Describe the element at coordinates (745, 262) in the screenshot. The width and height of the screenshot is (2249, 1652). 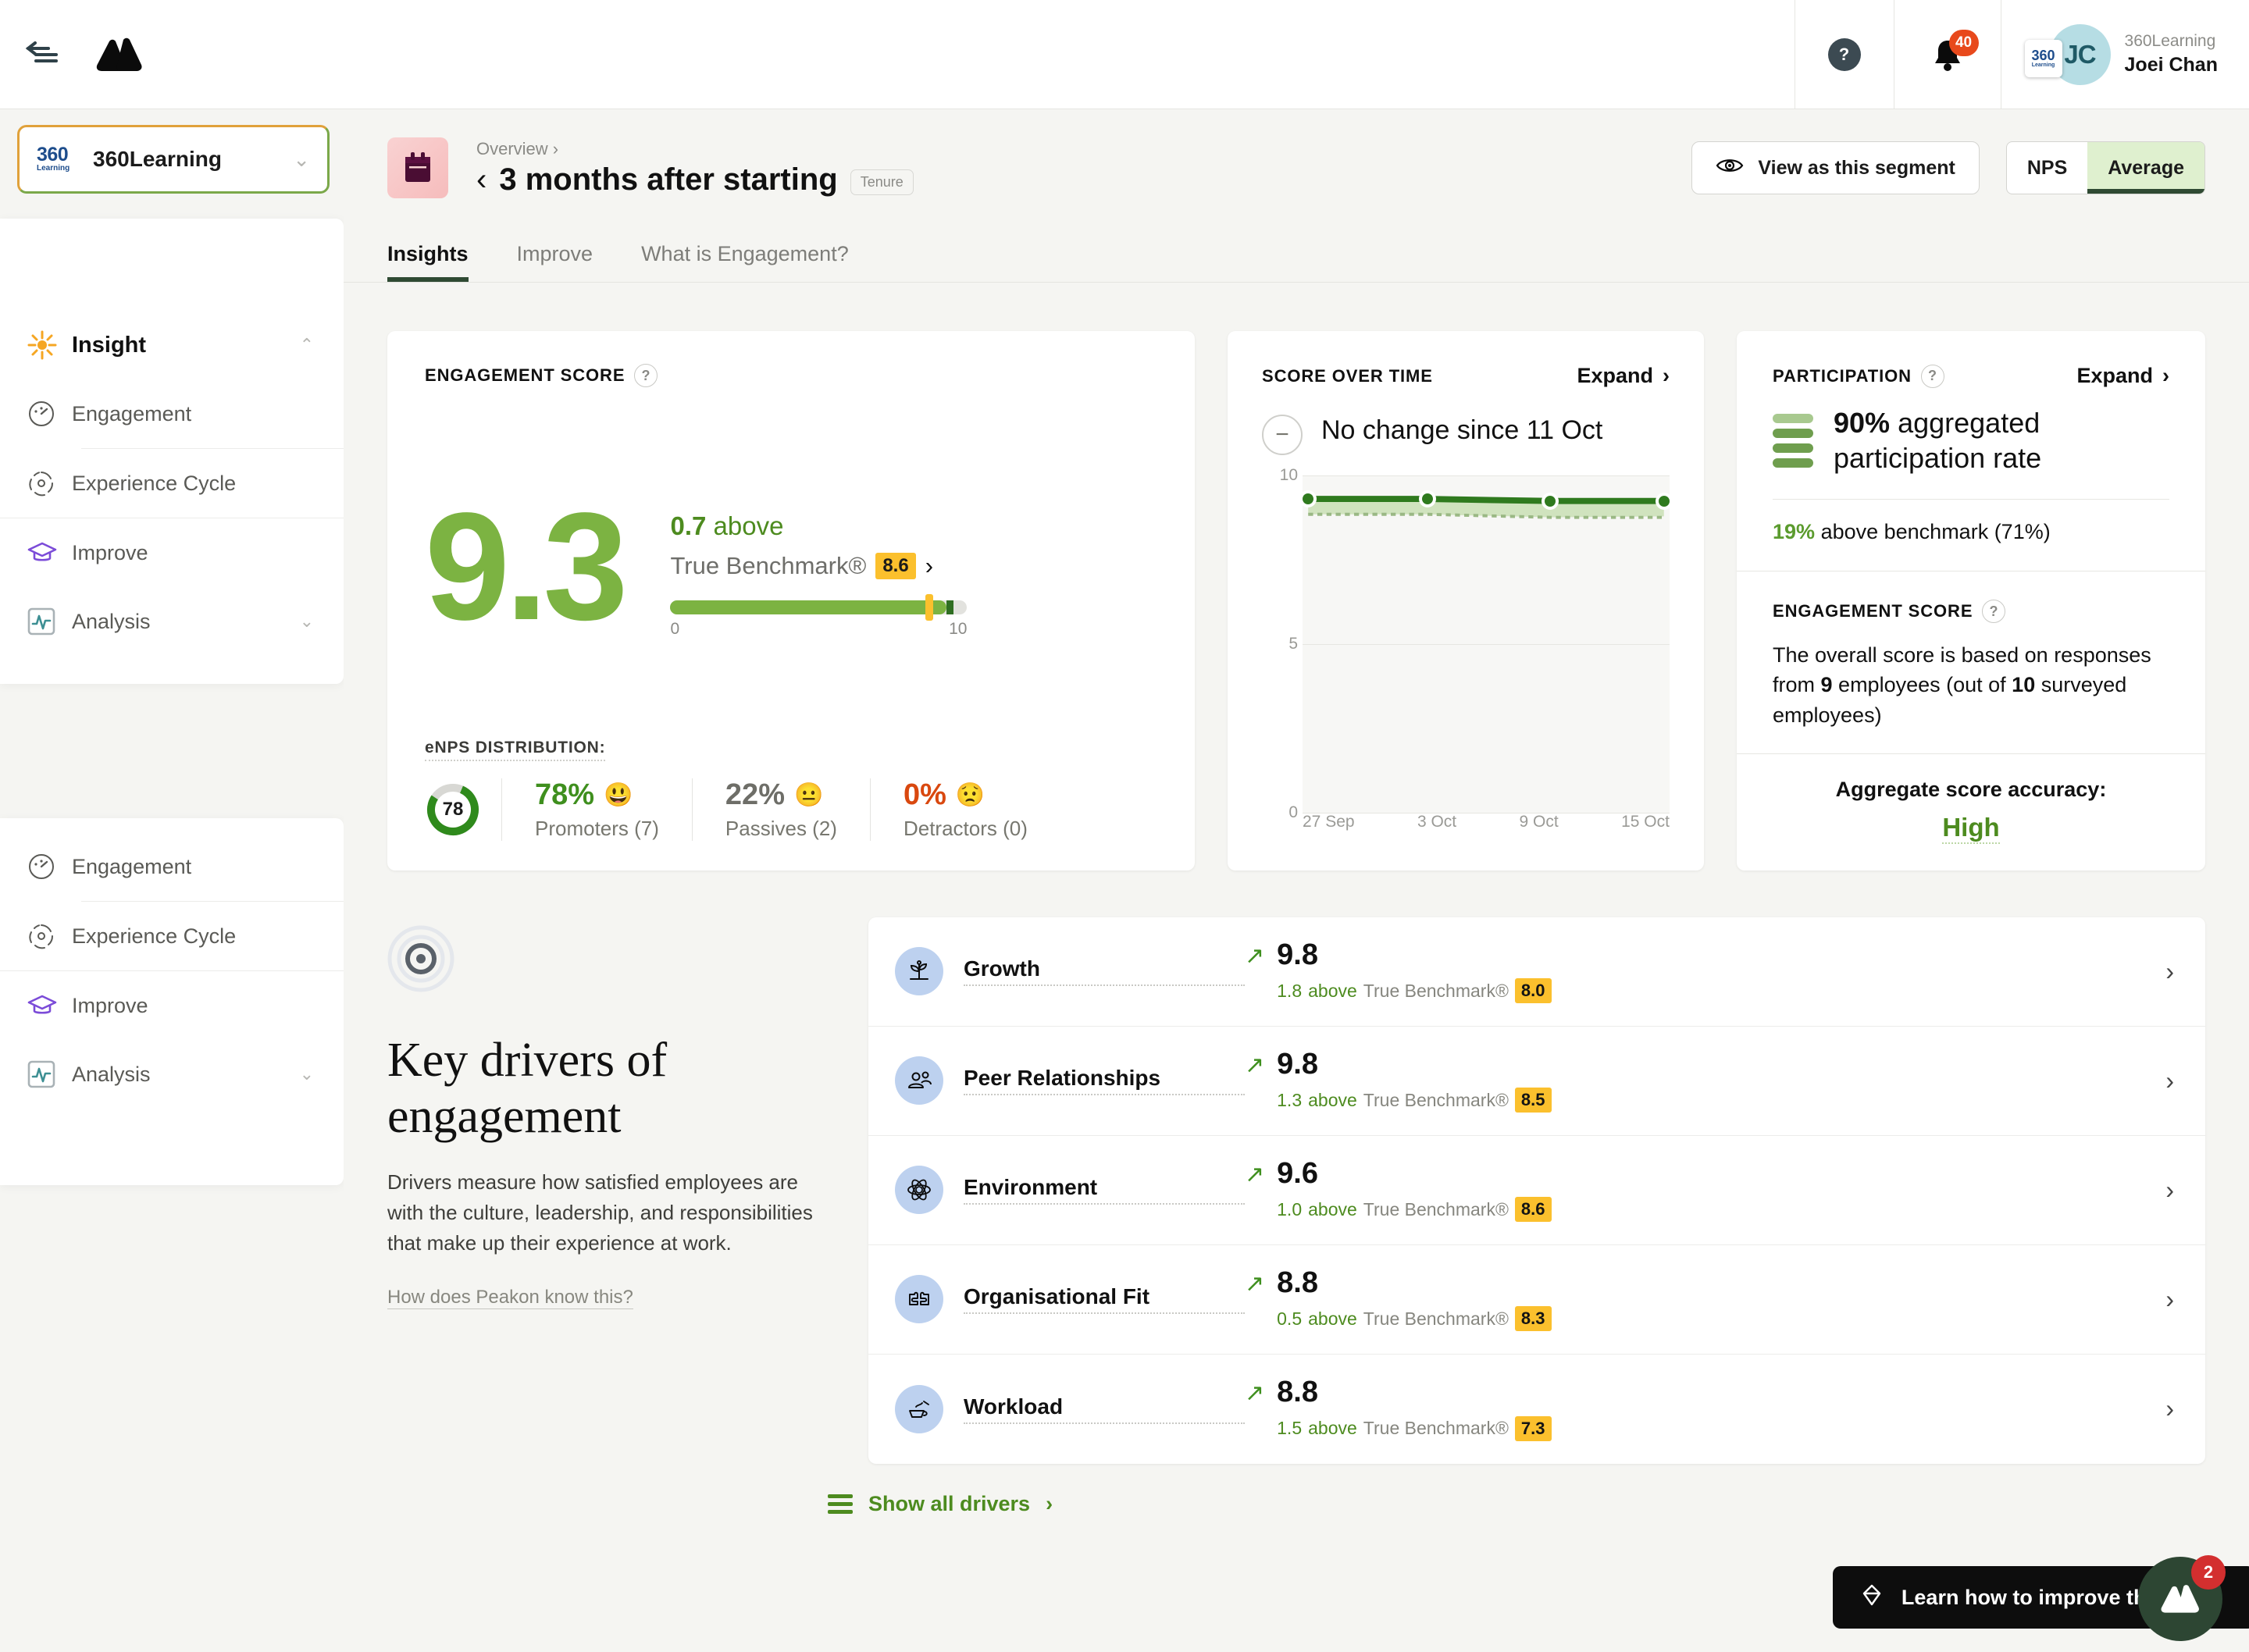
I see `tab-what-is-engagement: What is Engagement?` at that location.